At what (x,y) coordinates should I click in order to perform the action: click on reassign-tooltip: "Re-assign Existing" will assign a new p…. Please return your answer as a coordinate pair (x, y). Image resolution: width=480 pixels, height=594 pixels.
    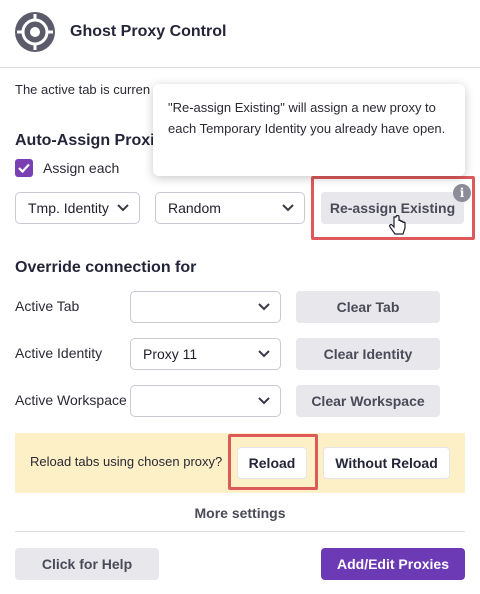
    Looking at the image, I should click on (309, 130).